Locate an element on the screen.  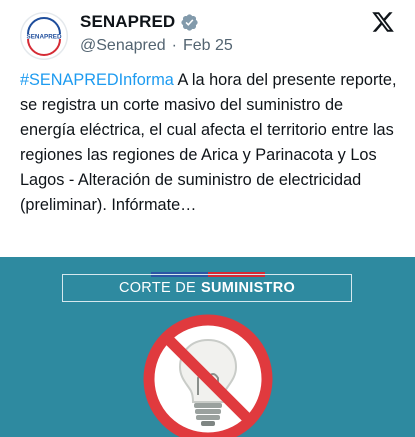
media-banner: CORTE DE SUMINISTRO is located at coordinates (207, 288).